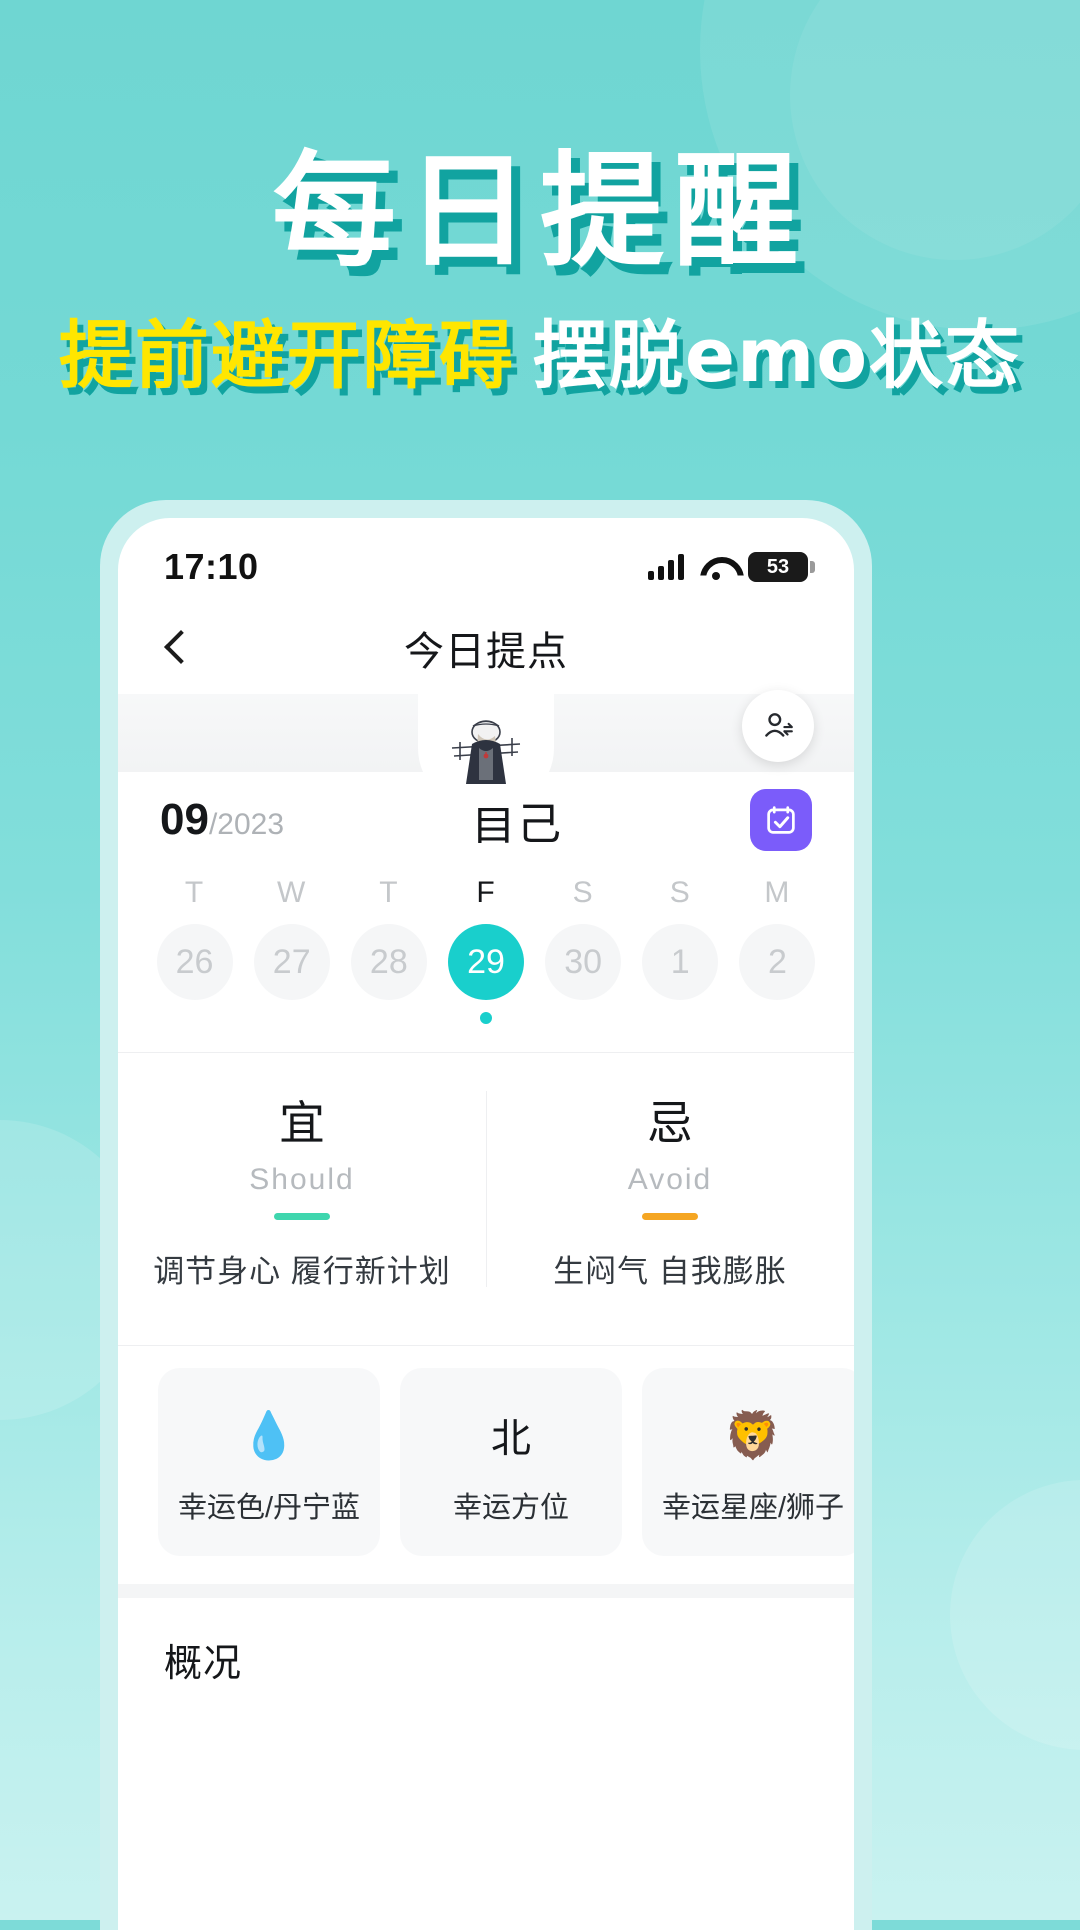 The height and width of the screenshot is (1930, 1080). Describe the element at coordinates (292, 892) in the screenshot. I see `calendar-dow-label: W` at that location.